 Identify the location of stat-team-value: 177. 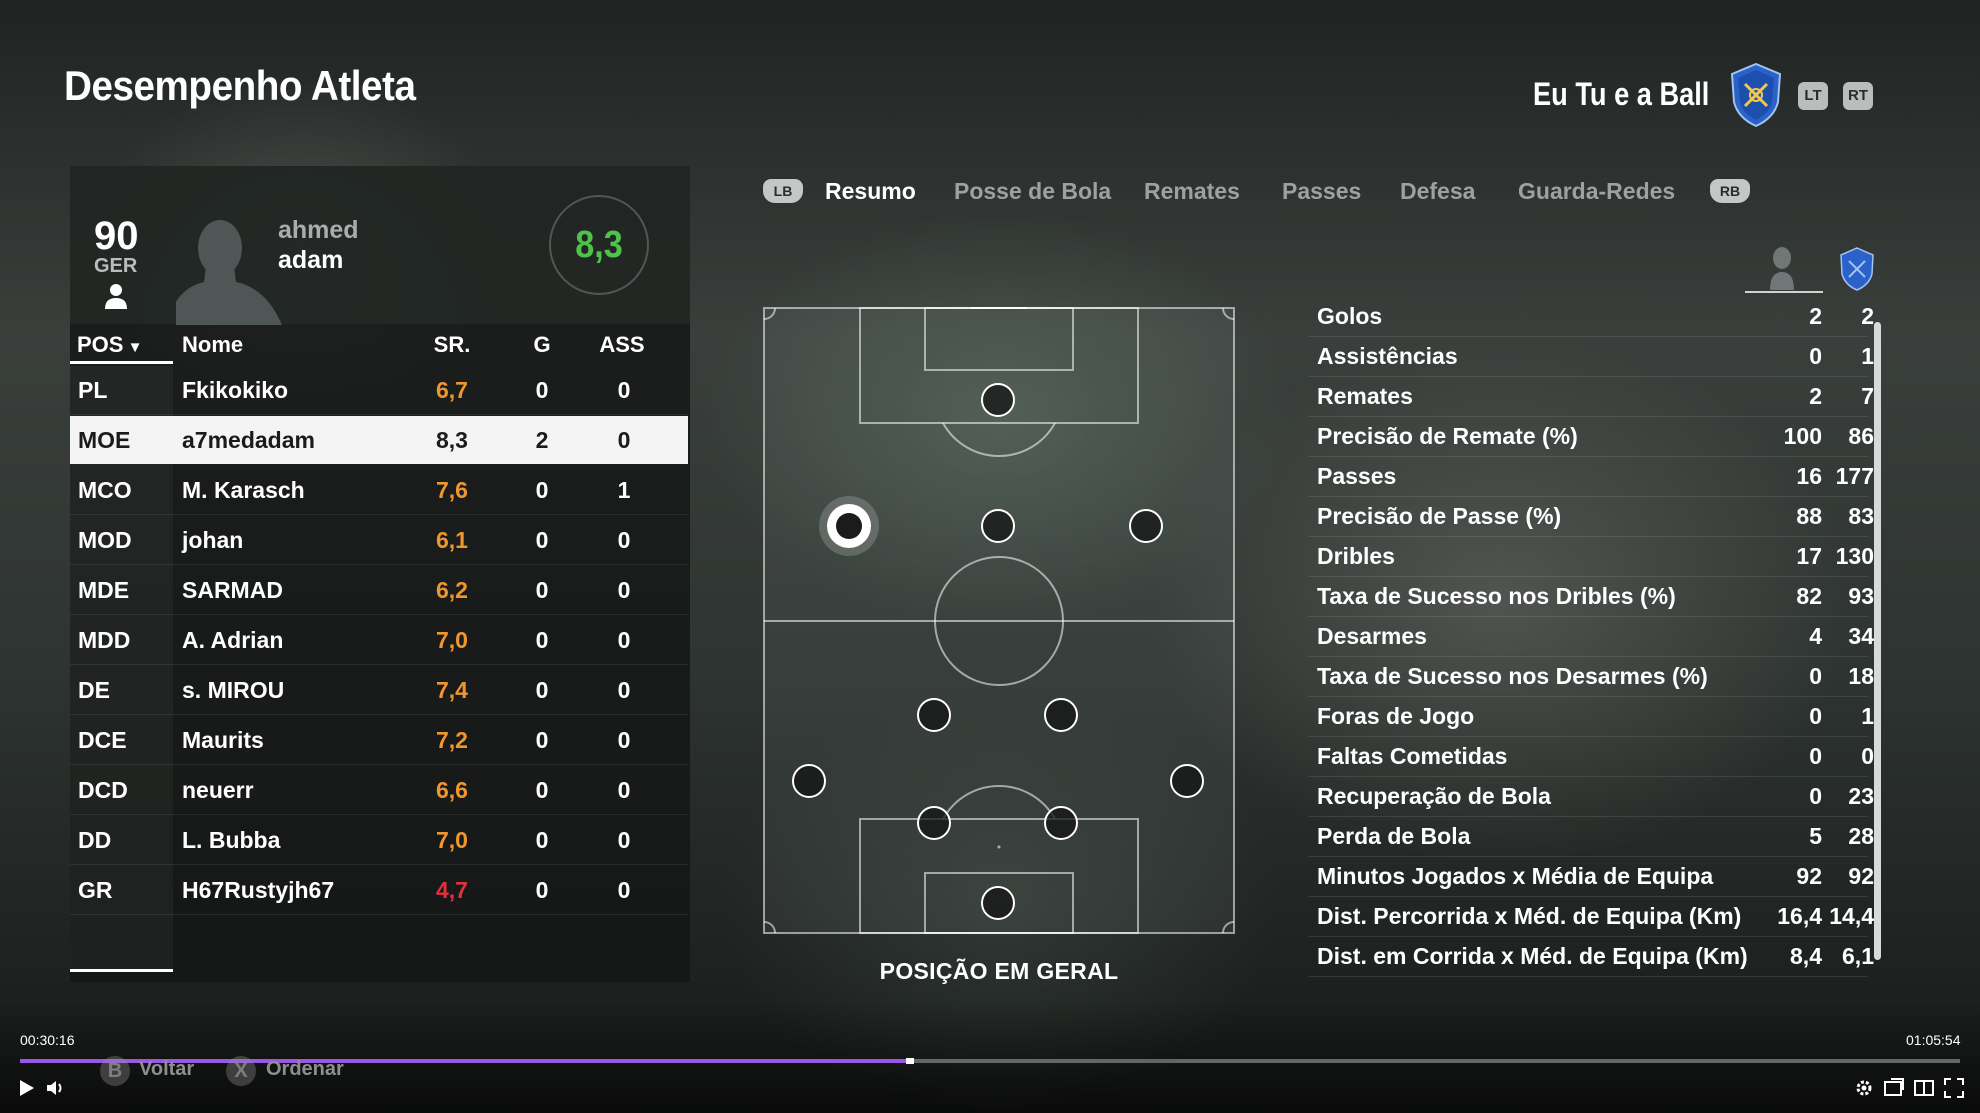
(1854, 476).